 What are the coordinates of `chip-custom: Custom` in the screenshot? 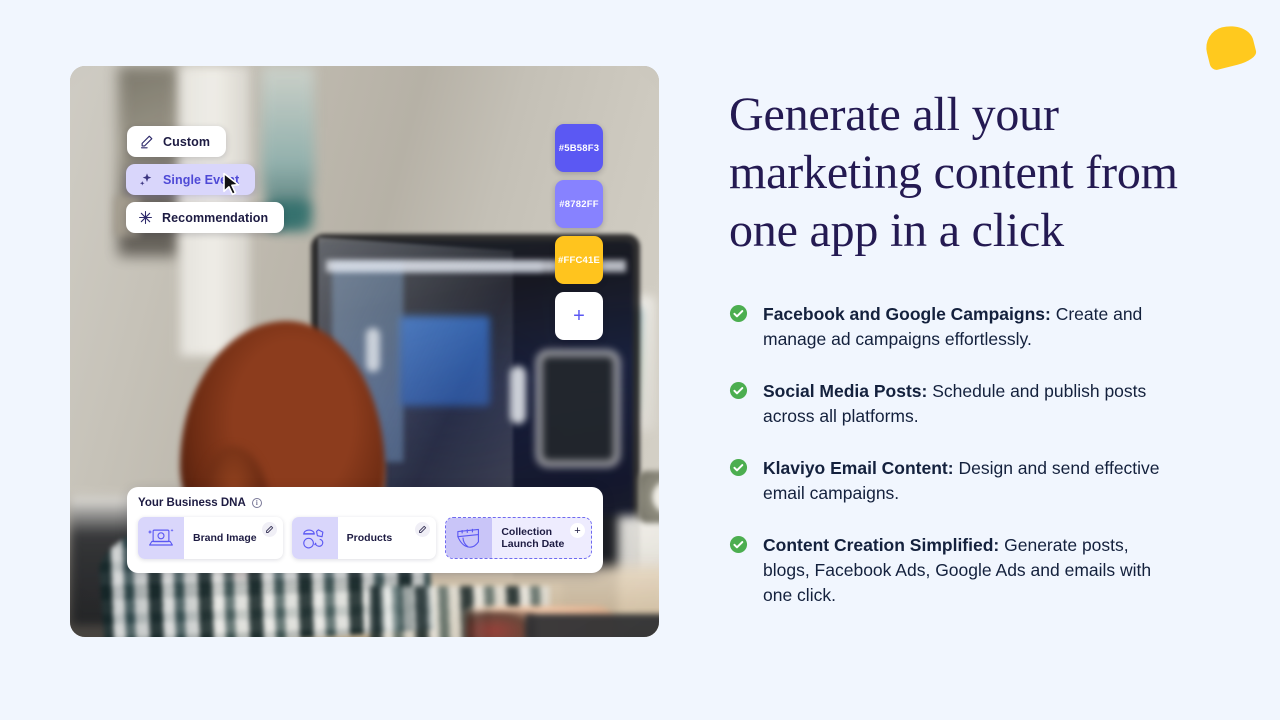 It's located at (177, 141).